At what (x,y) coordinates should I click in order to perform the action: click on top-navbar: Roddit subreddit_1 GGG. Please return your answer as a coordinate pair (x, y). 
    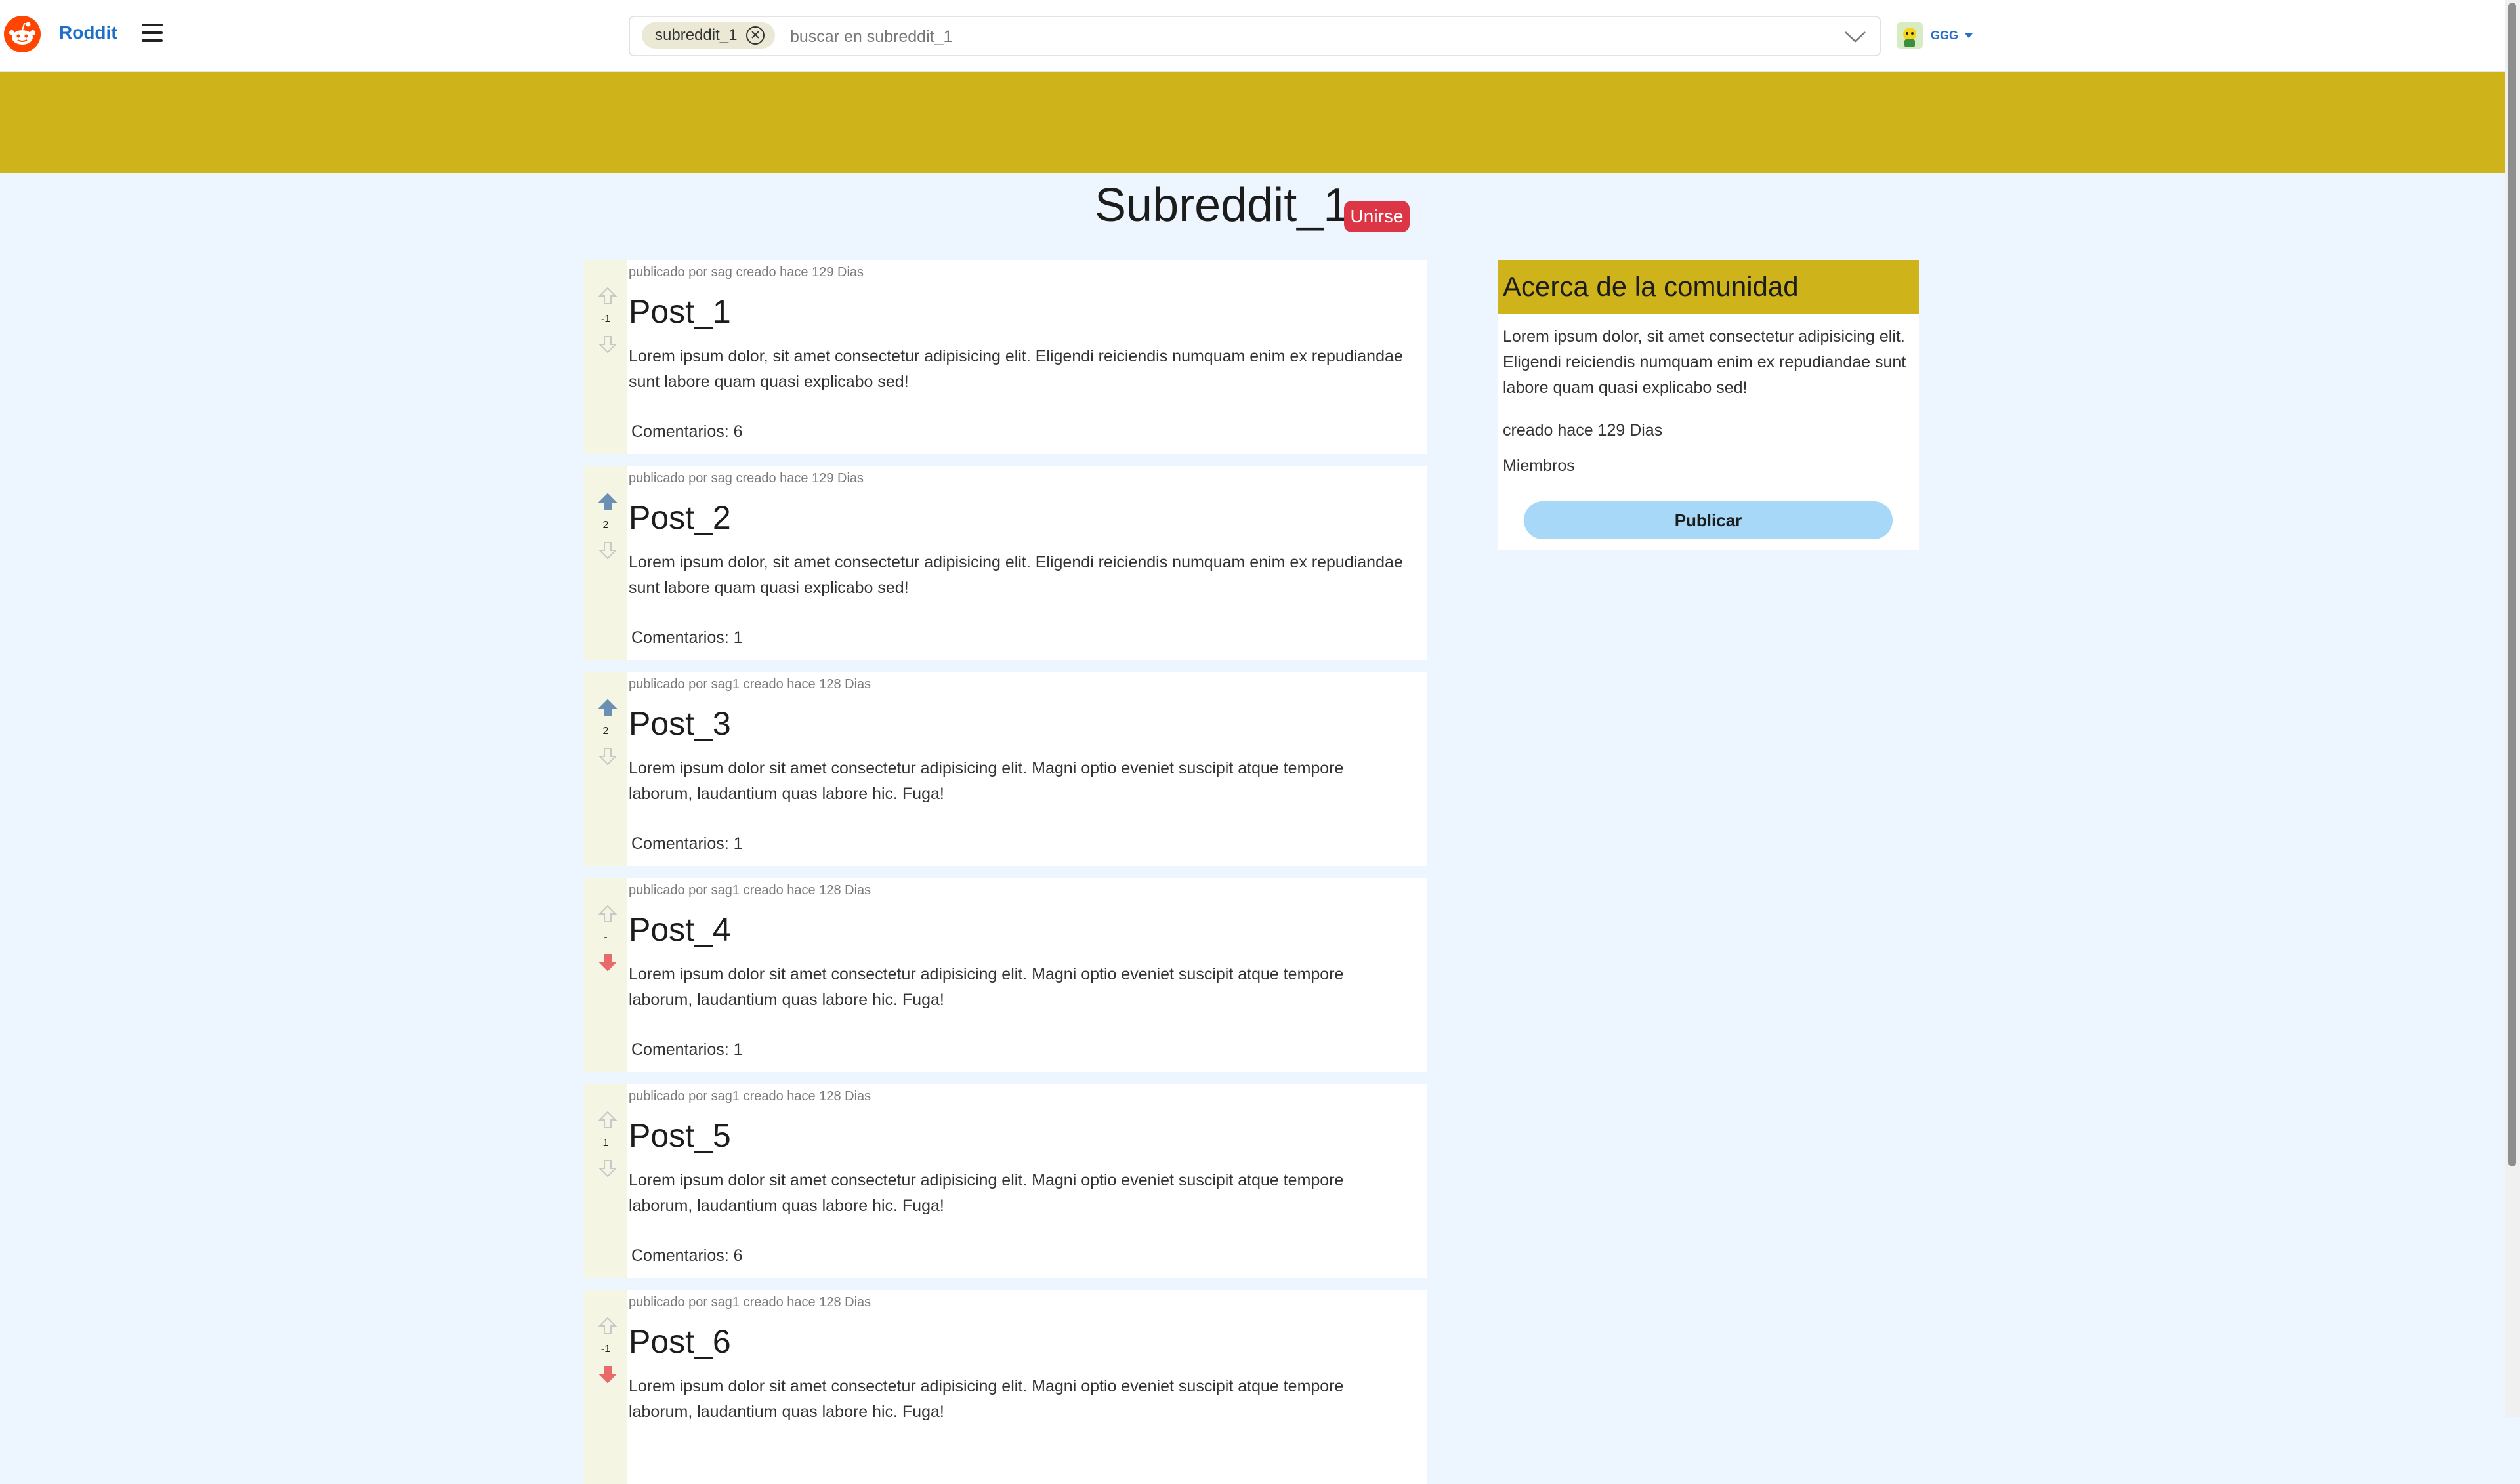
    Looking at the image, I should click on (1252, 36).